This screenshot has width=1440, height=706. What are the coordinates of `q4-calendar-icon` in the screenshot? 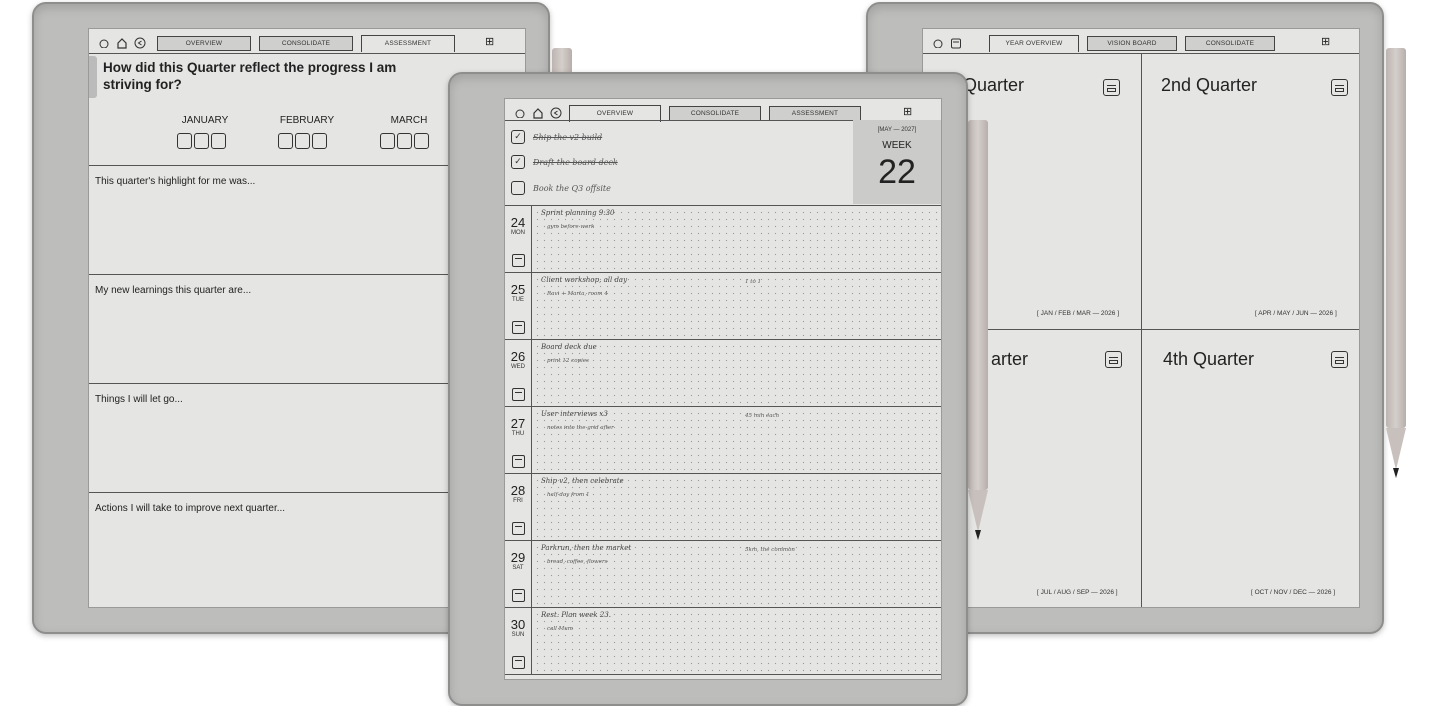 It's located at (1339, 359).